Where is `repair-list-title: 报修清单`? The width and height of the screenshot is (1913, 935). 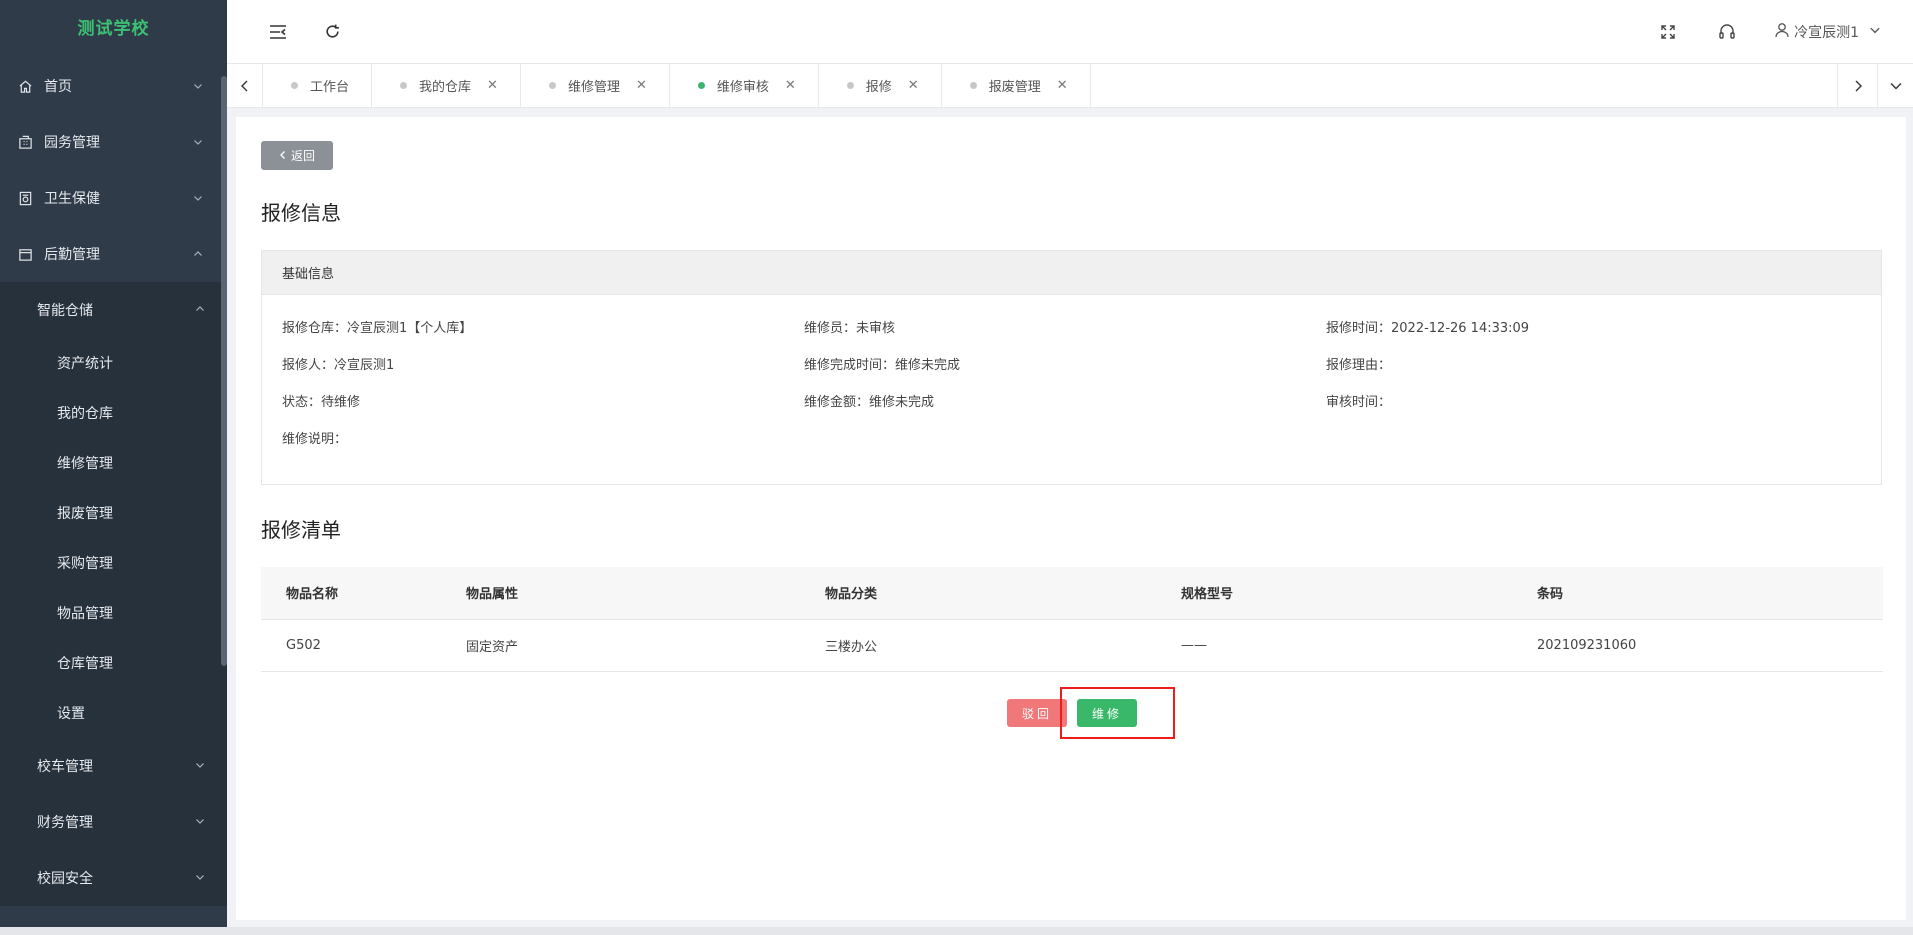
repair-list-title: 报修清单 is located at coordinates (301, 530).